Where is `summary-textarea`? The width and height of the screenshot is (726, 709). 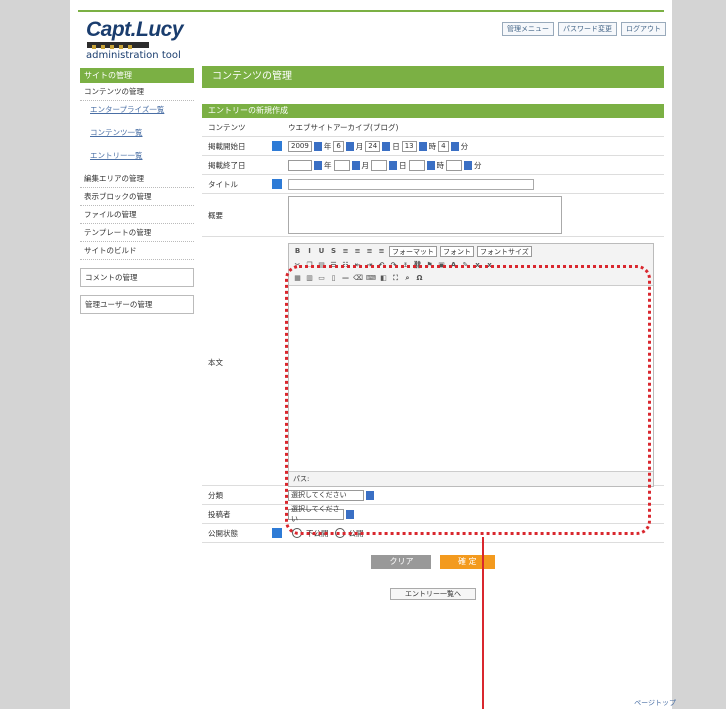 summary-textarea is located at coordinates (425, 215).